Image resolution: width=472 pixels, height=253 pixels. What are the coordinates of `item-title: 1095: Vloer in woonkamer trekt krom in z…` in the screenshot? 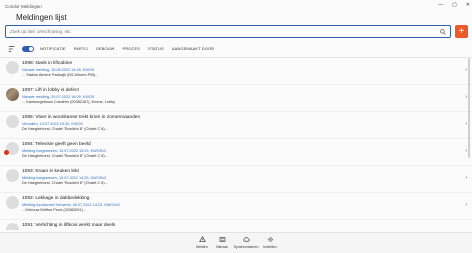 It's located at (81, 117).